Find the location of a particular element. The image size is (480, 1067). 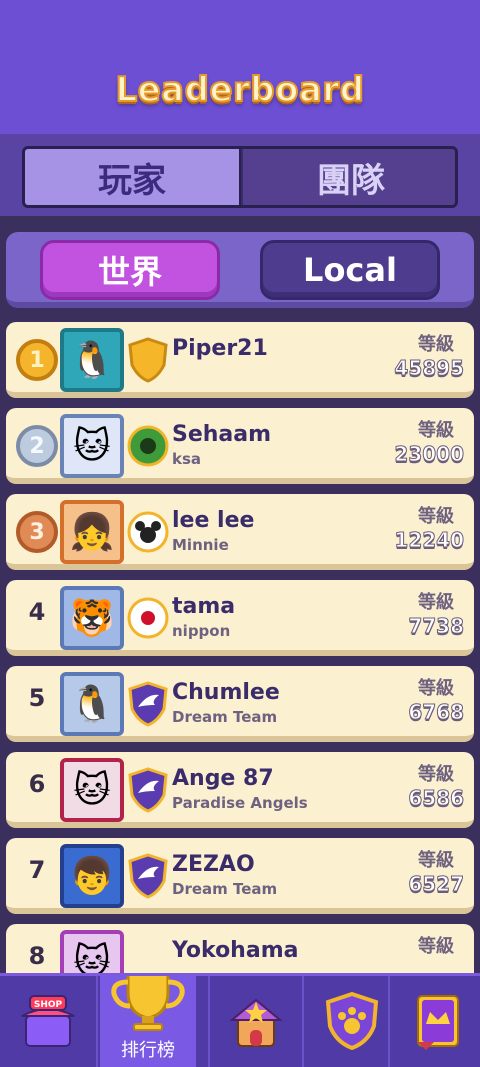

header is located at coordinates (240, 67).